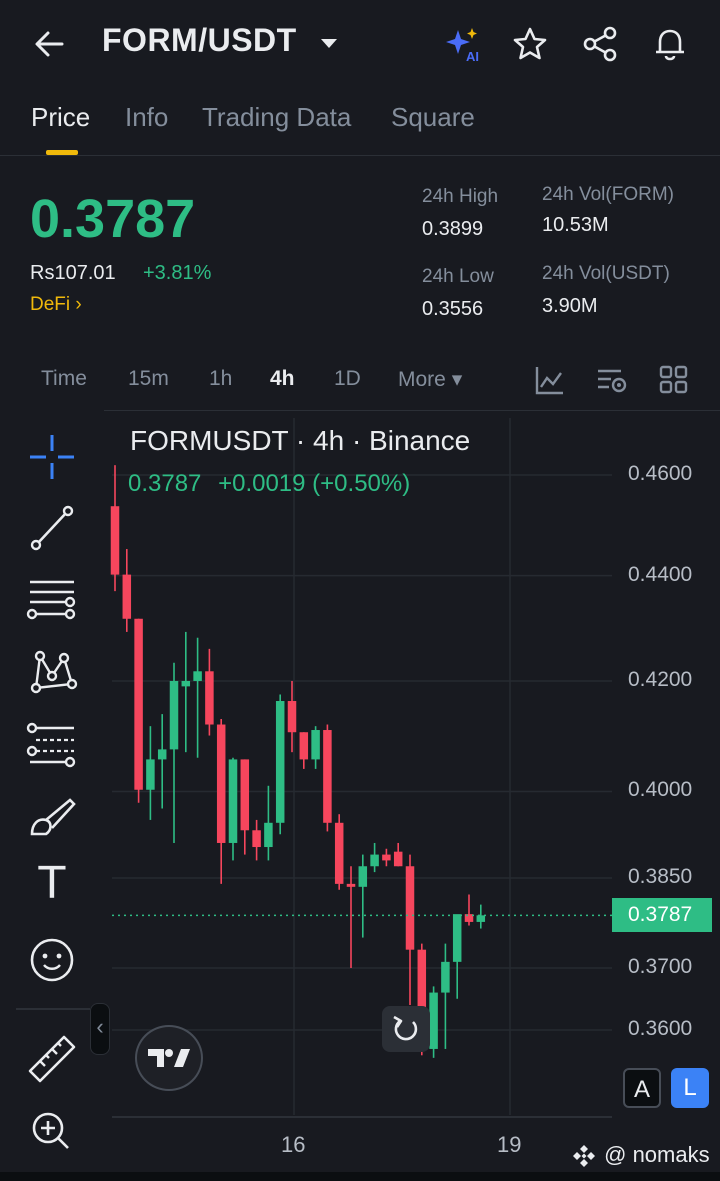 The width and height of the screenshot is (720, 1181). Describe the element at coordinates (660, 574) in the screenshot. I see `y-tick-label: 0.4400` at that location.